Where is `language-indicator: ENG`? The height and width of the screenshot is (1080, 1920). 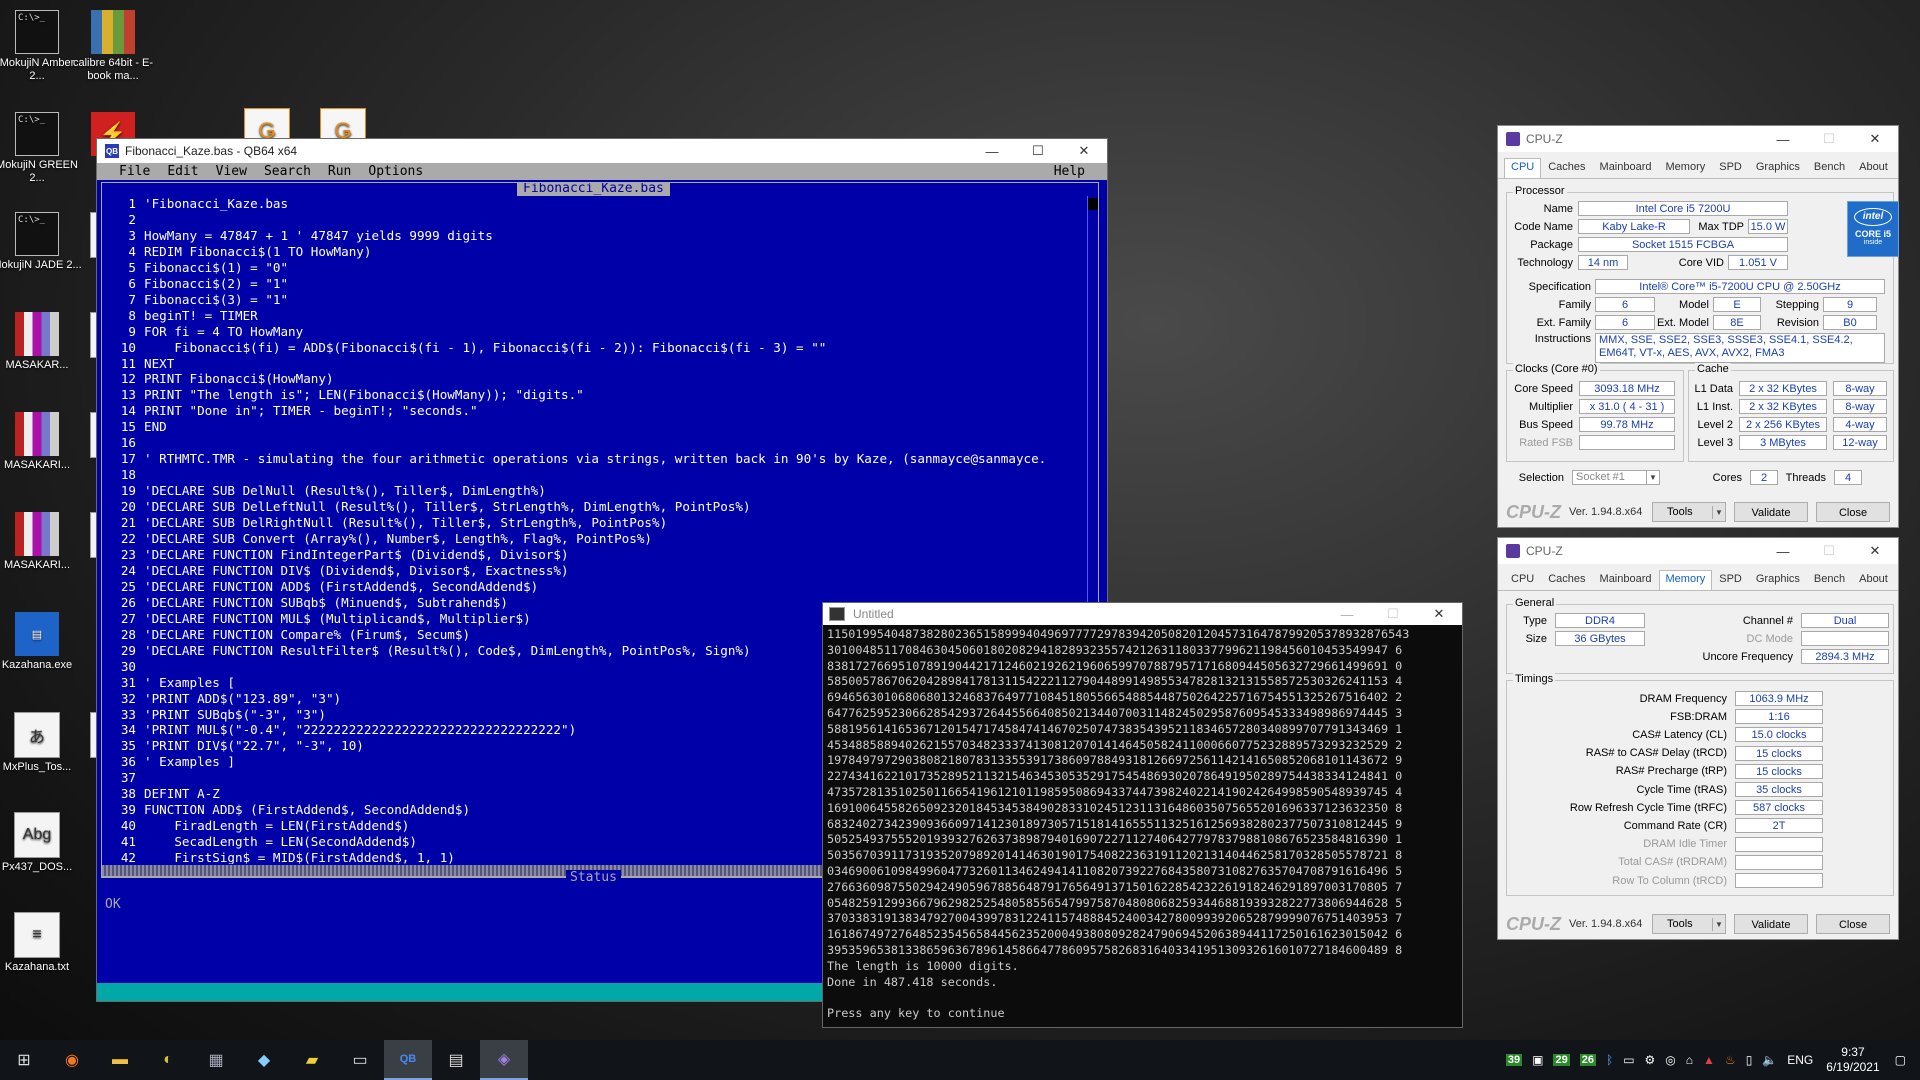
language-indicator: ENG is located at coordinates (1800, 1060).